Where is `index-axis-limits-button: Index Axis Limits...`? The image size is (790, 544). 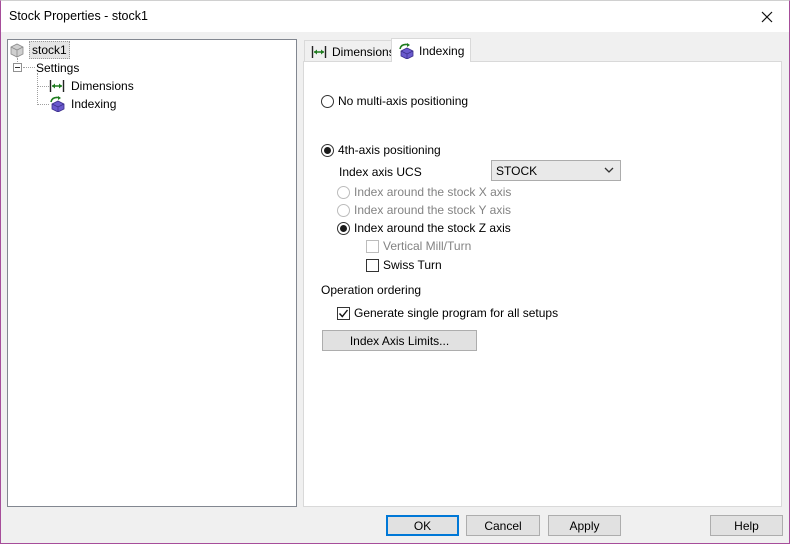 index-axis-limits-button: Index Axis Limits... is located at coordinates (399, 340).